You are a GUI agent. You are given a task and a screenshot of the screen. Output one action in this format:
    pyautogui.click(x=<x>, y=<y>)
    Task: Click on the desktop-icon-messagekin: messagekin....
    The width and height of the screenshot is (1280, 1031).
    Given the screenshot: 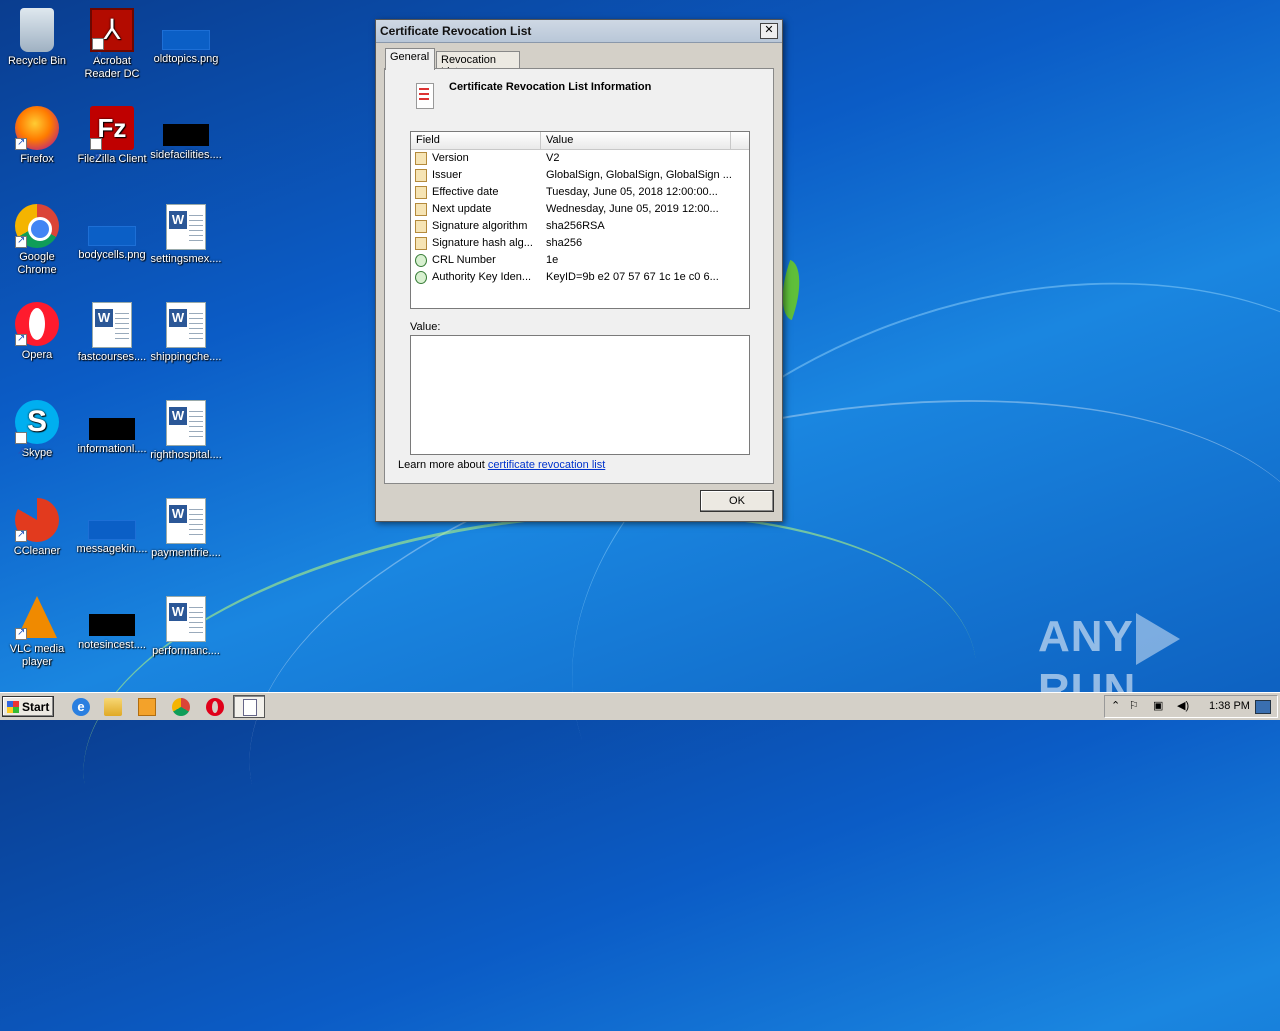 What is the action you would take?
    pyautogui.click(x=112, y=527)
    